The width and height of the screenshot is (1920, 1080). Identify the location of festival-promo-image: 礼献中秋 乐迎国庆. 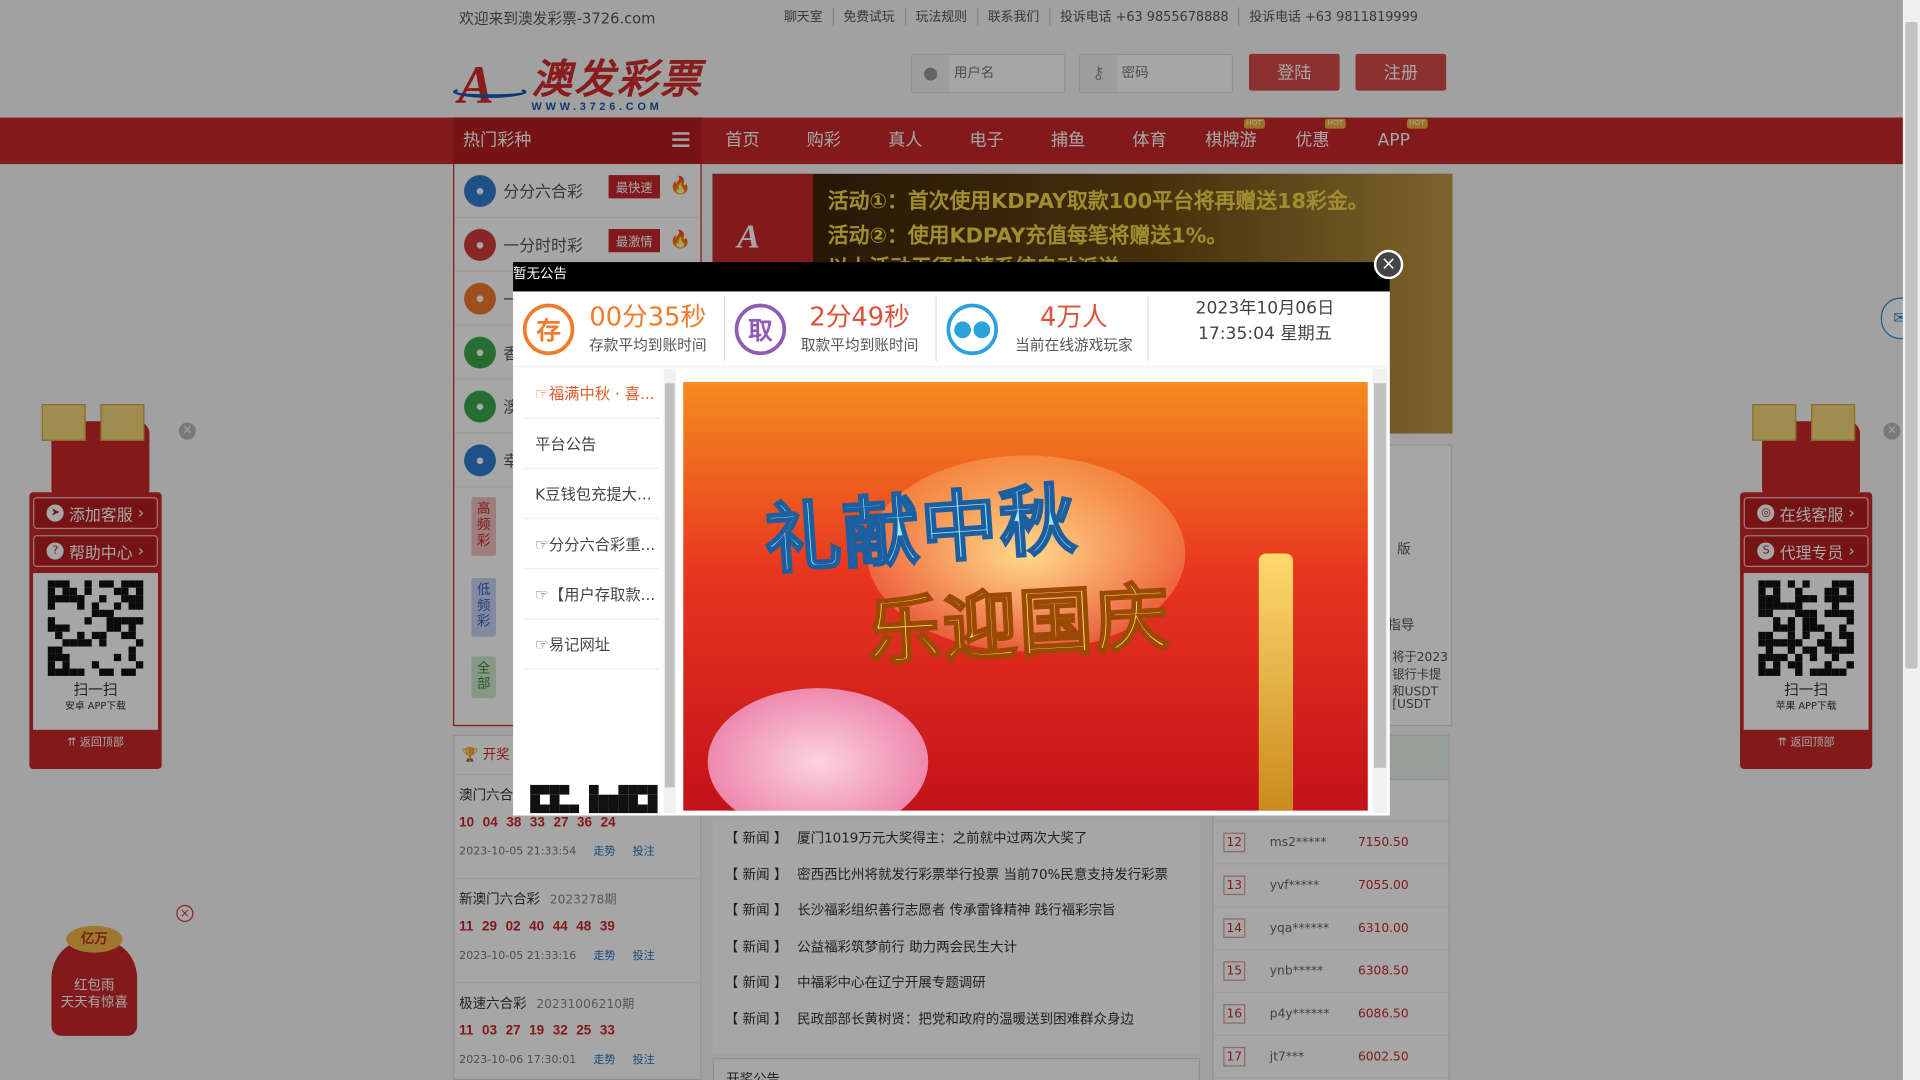
(1025, 596).